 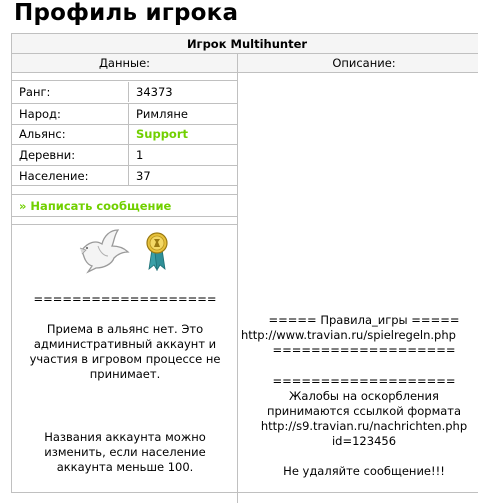 I want to click on stat-label: Народ:, so click(x=40, y=114).